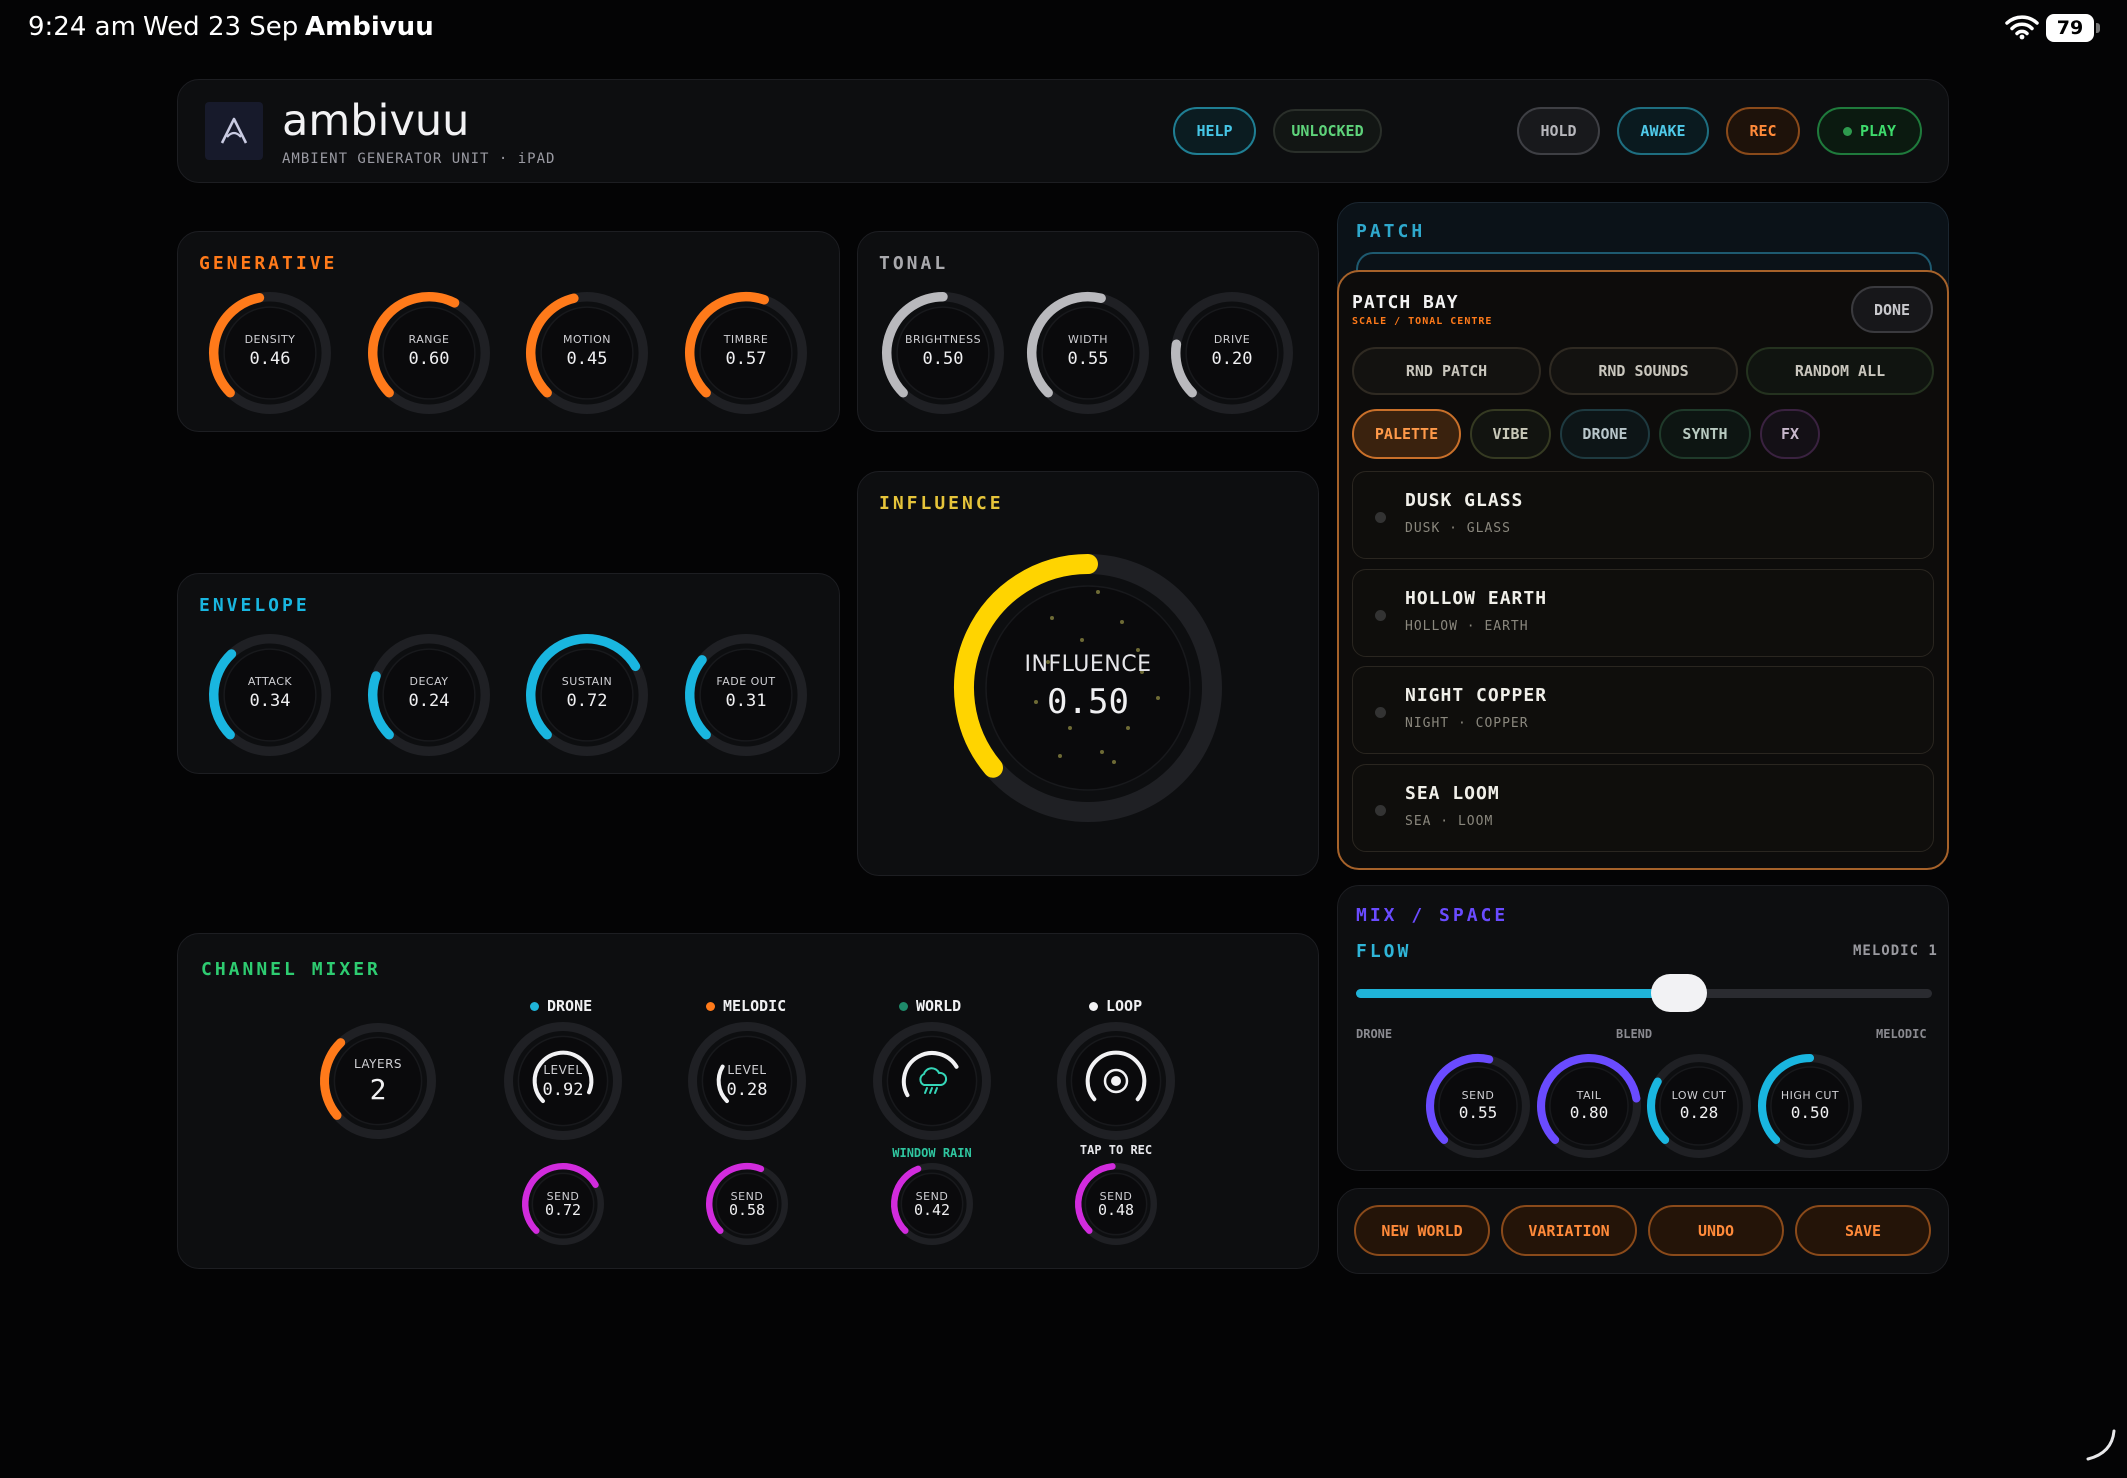  I want to click on world-caption: WINDOW RAIN, so click(932, 1153).